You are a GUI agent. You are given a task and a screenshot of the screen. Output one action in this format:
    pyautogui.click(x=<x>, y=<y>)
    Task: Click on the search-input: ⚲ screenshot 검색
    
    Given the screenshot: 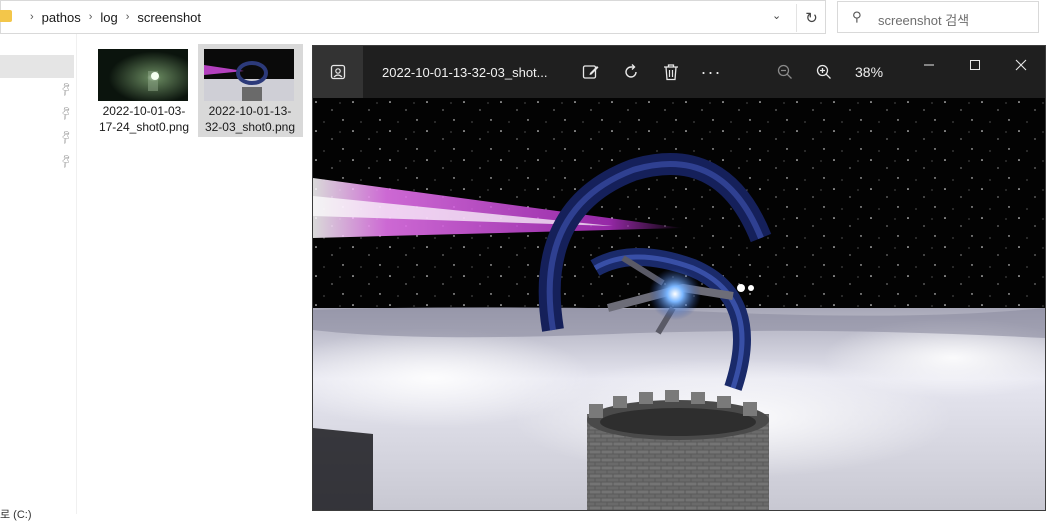 What is the action you would take?
    pyautogui.click(x=938, y=17)
    